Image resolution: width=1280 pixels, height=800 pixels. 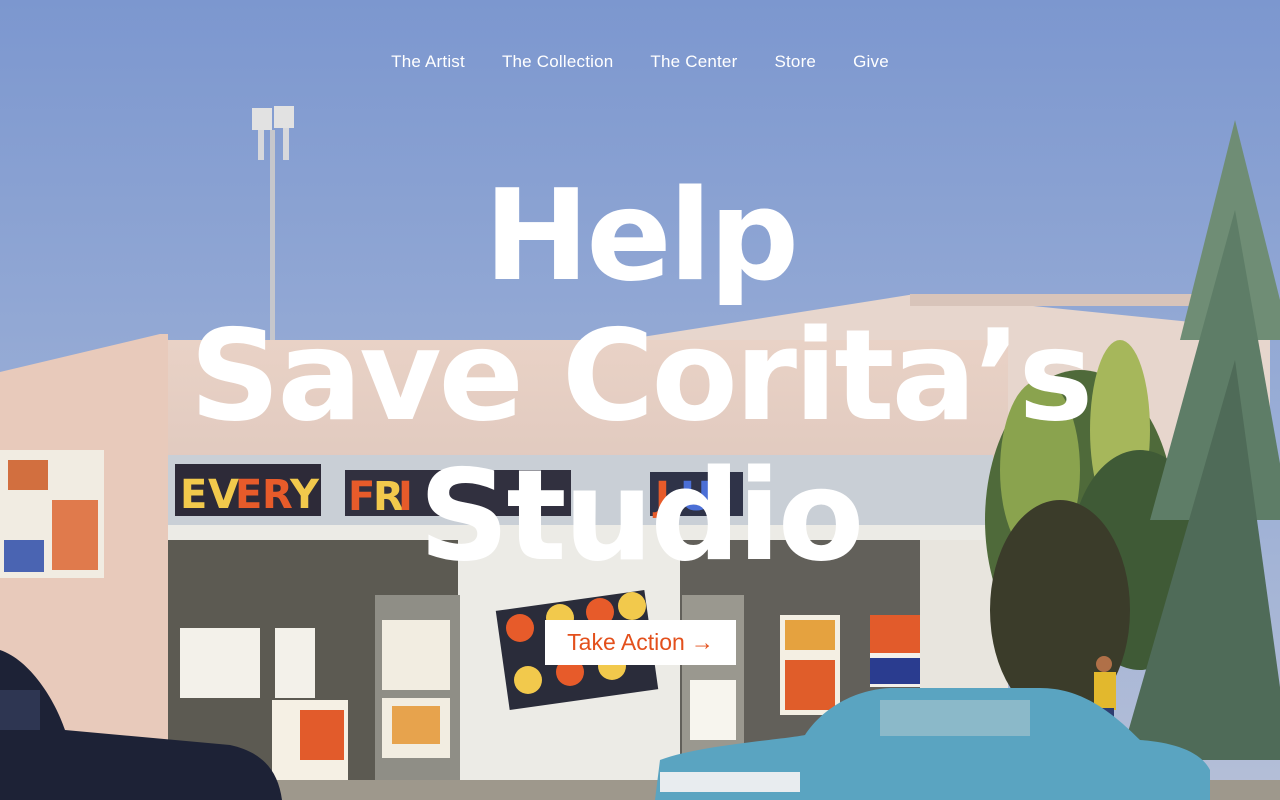 What do you see at coordinates (626, 642) in the screenshot?
I see `take-action-label: Take Action` at bounding box center [626, 642].